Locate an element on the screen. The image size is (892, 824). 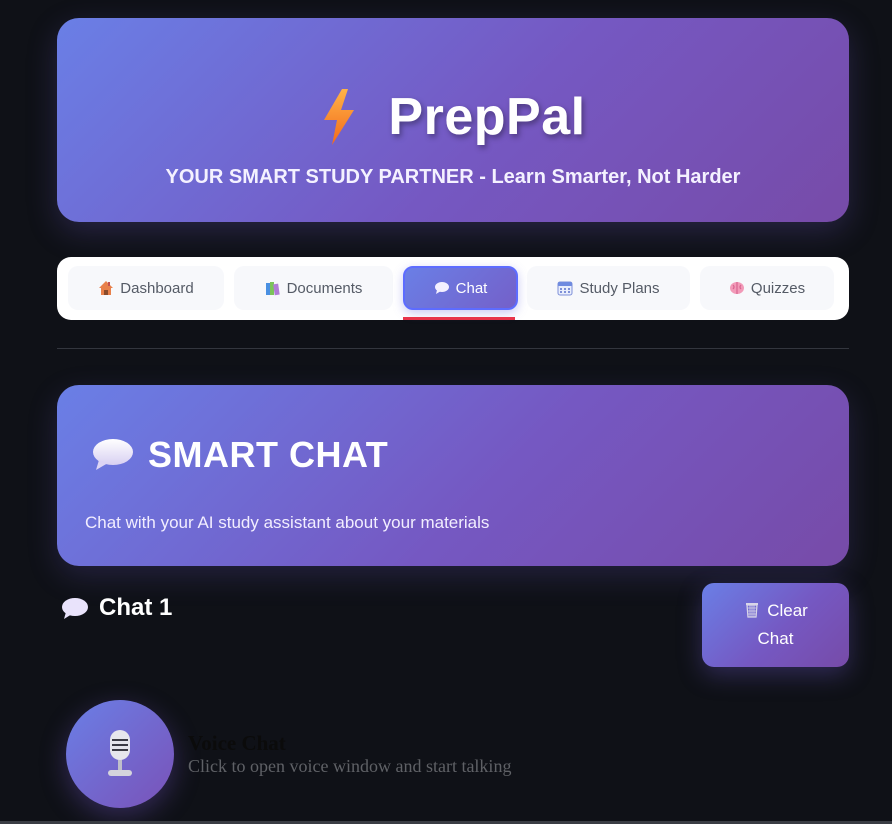
app-title-row: PrepPal is located at coordinates (453, 117).